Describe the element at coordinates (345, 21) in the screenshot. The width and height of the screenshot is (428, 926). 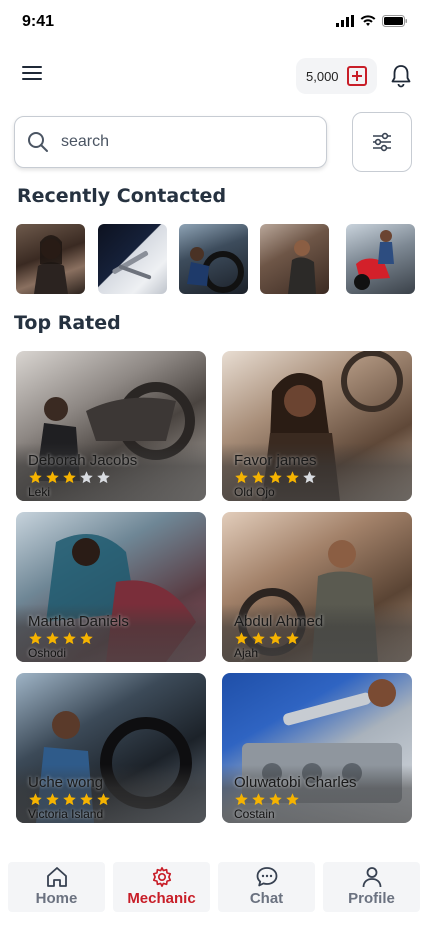
I see `signal-icon` at that location.